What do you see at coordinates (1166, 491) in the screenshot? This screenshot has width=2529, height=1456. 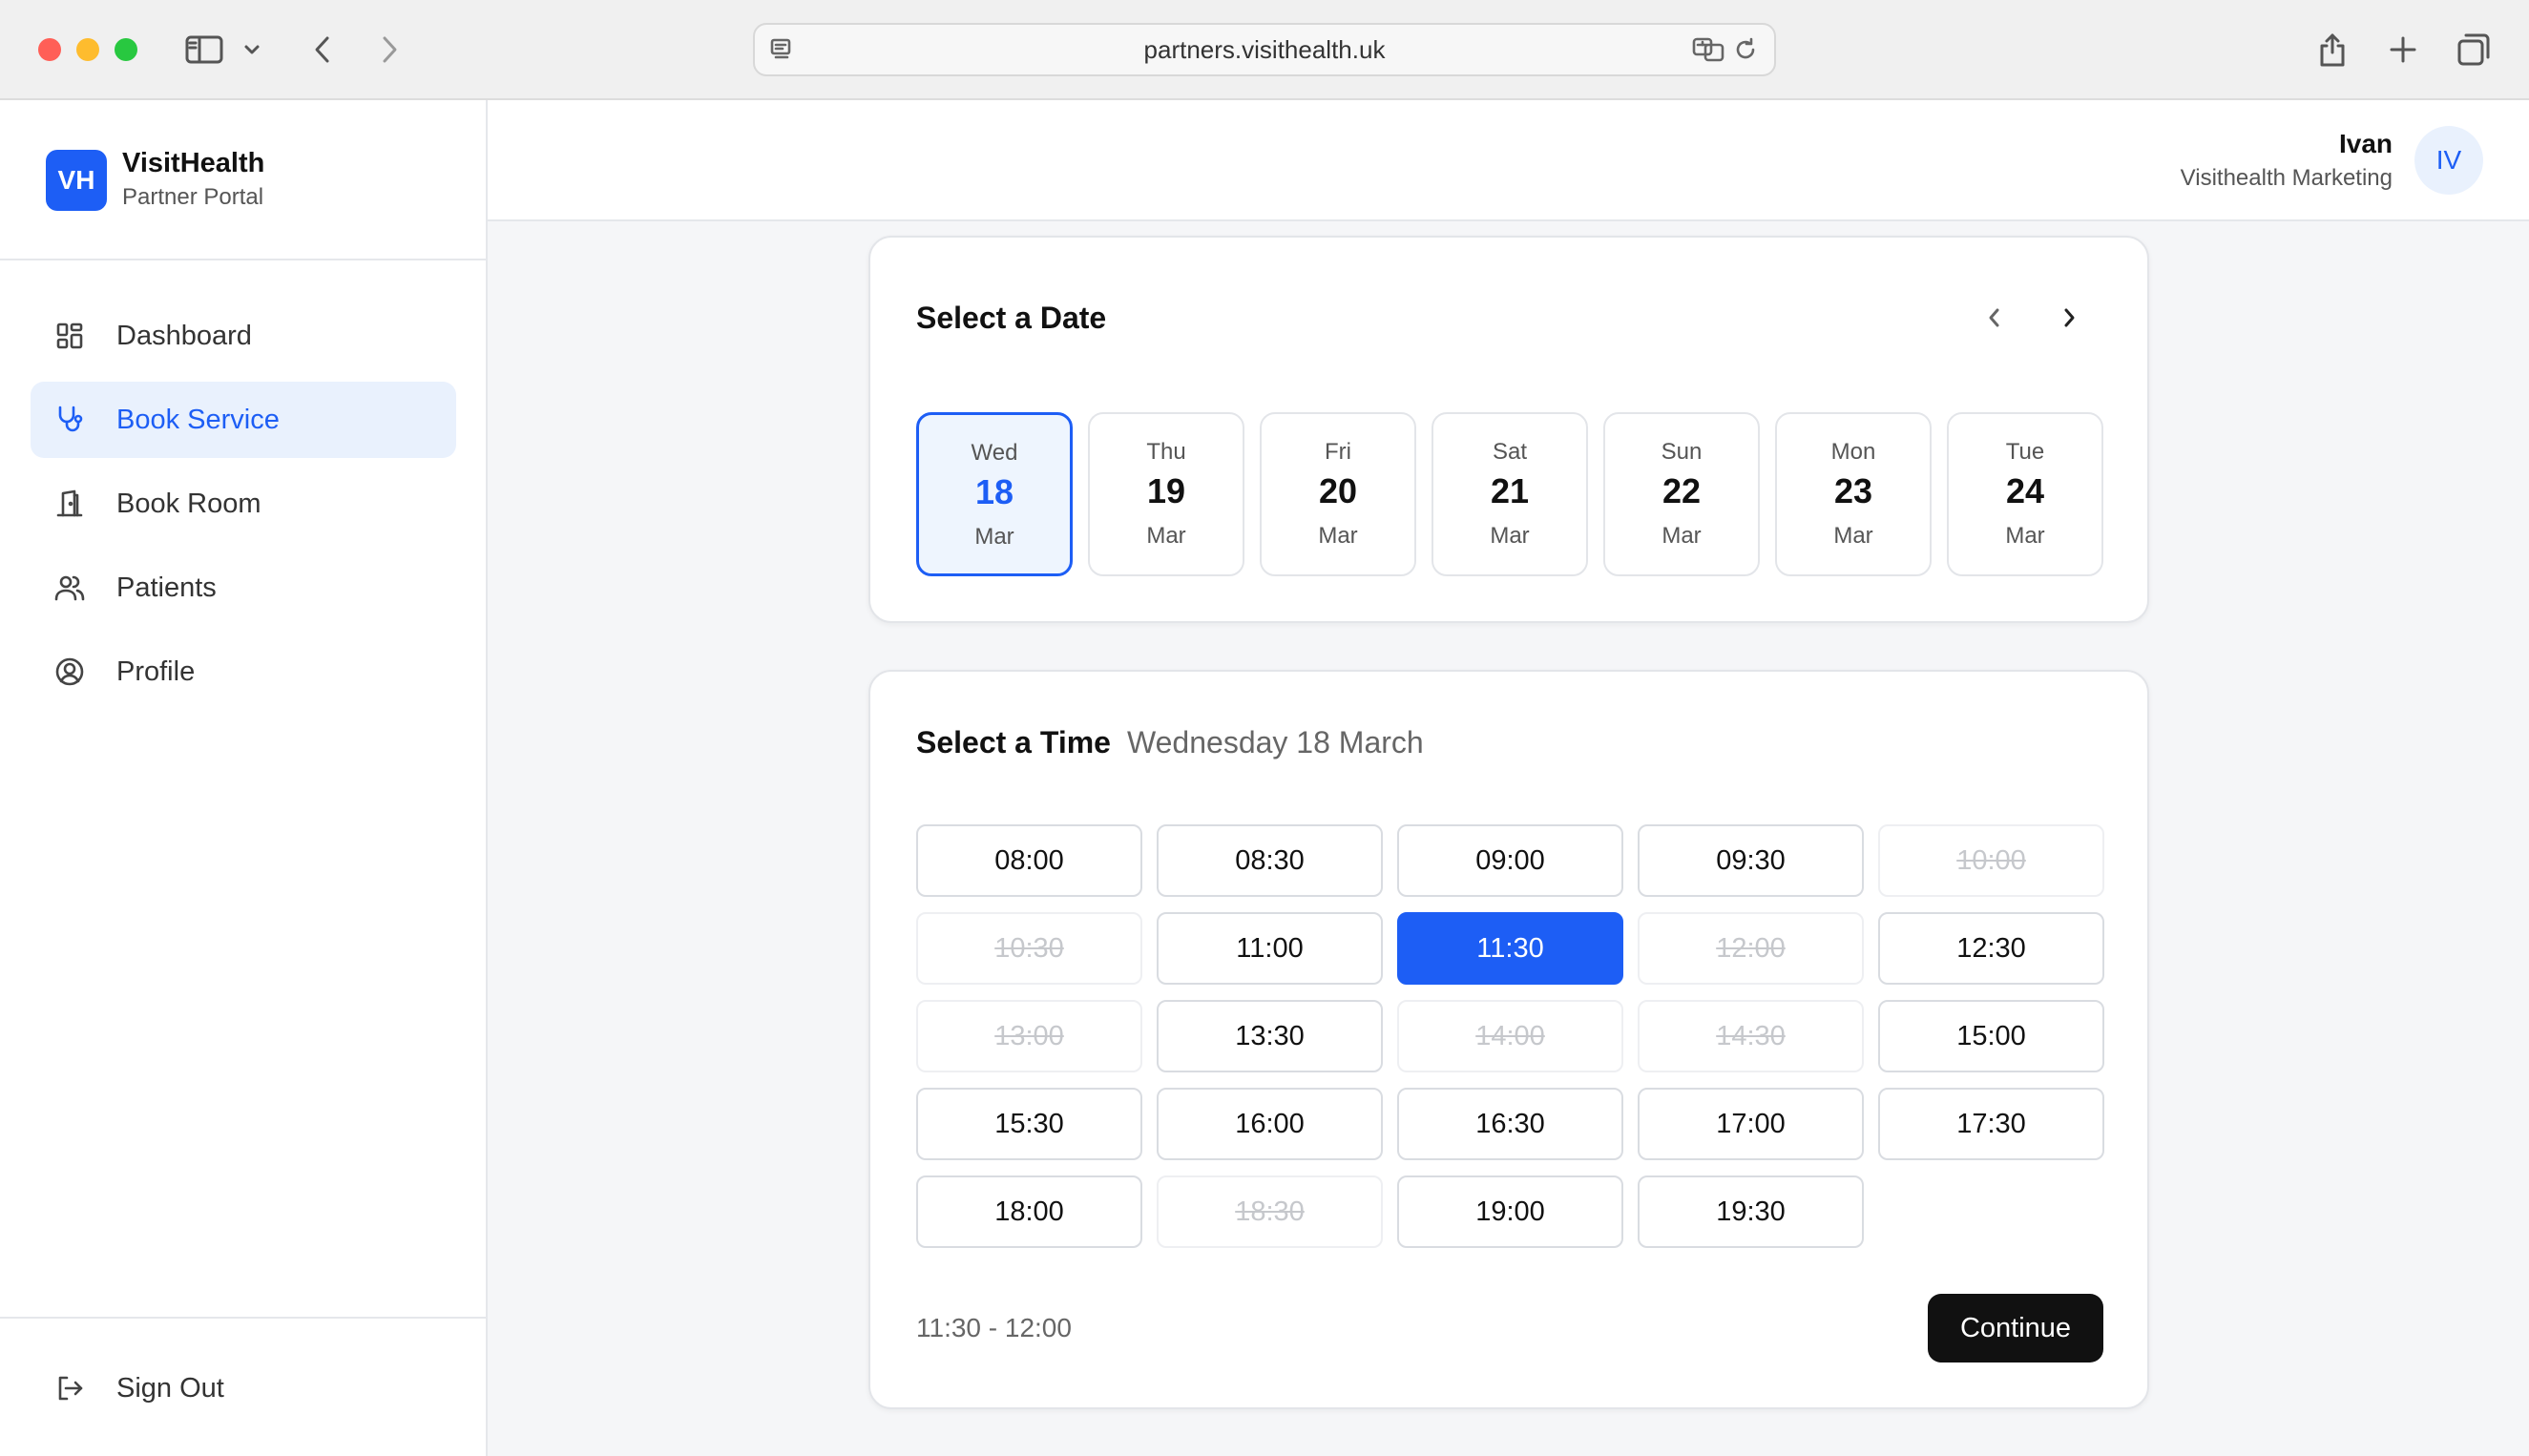 I see `day-number-label: 19` at bounding box center [1166, 491].